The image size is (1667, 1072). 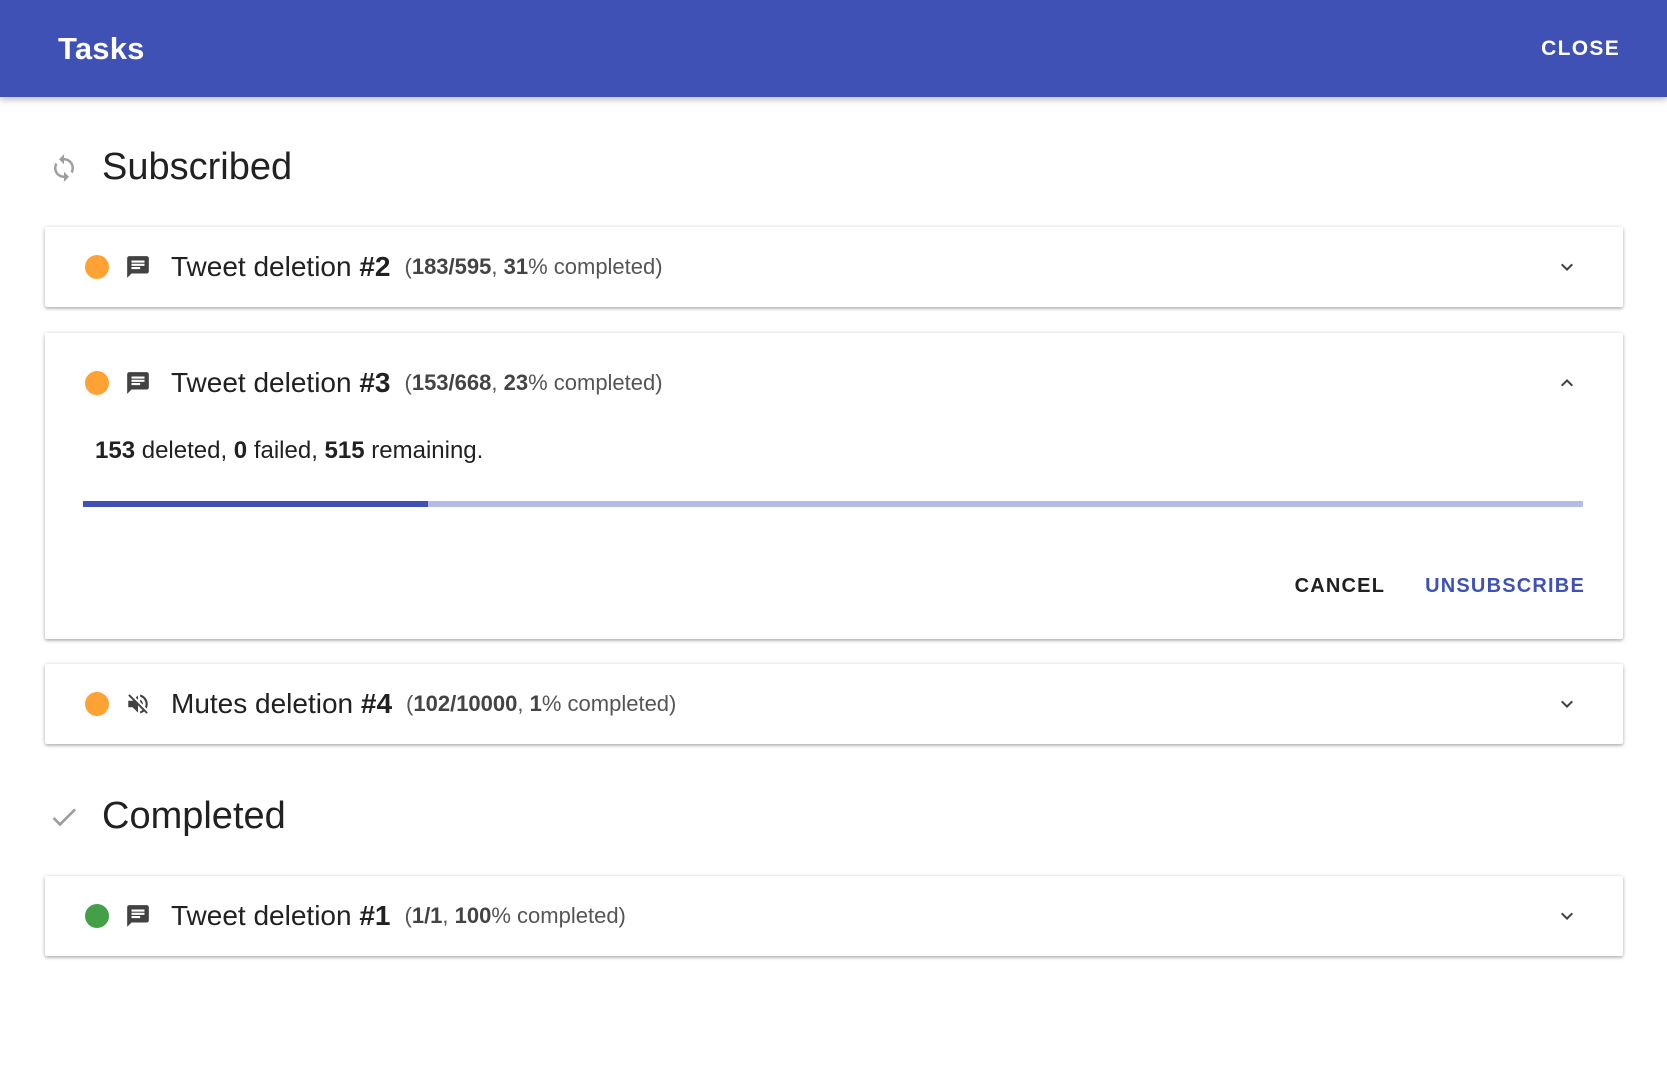 What do you see at coordinates (281, 266) in the screenshot?
I see `task-title: Tweet deletion #2` at bounding box center [281, 266].